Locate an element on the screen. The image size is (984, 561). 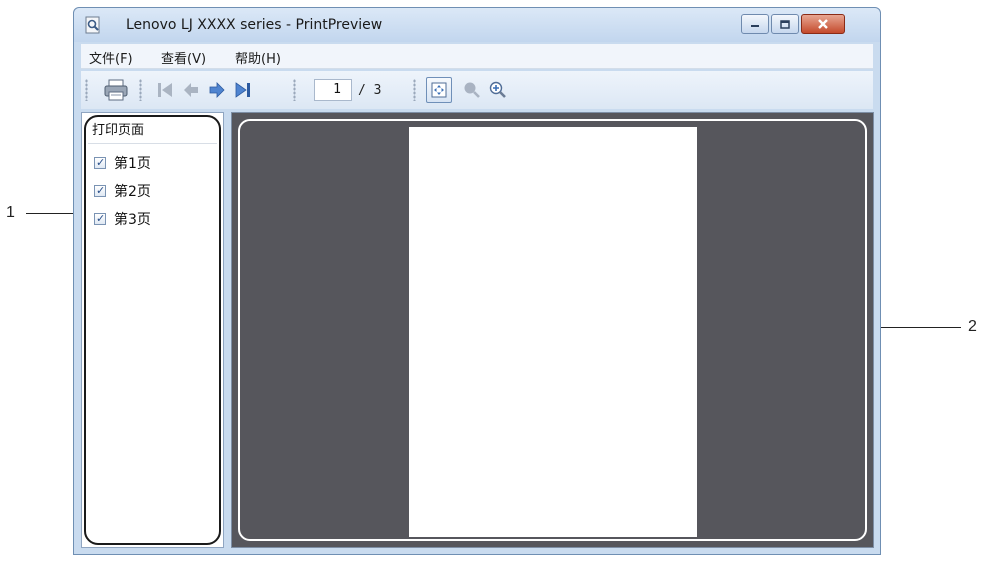
maximize-icon is located at coordinates (785, 24).